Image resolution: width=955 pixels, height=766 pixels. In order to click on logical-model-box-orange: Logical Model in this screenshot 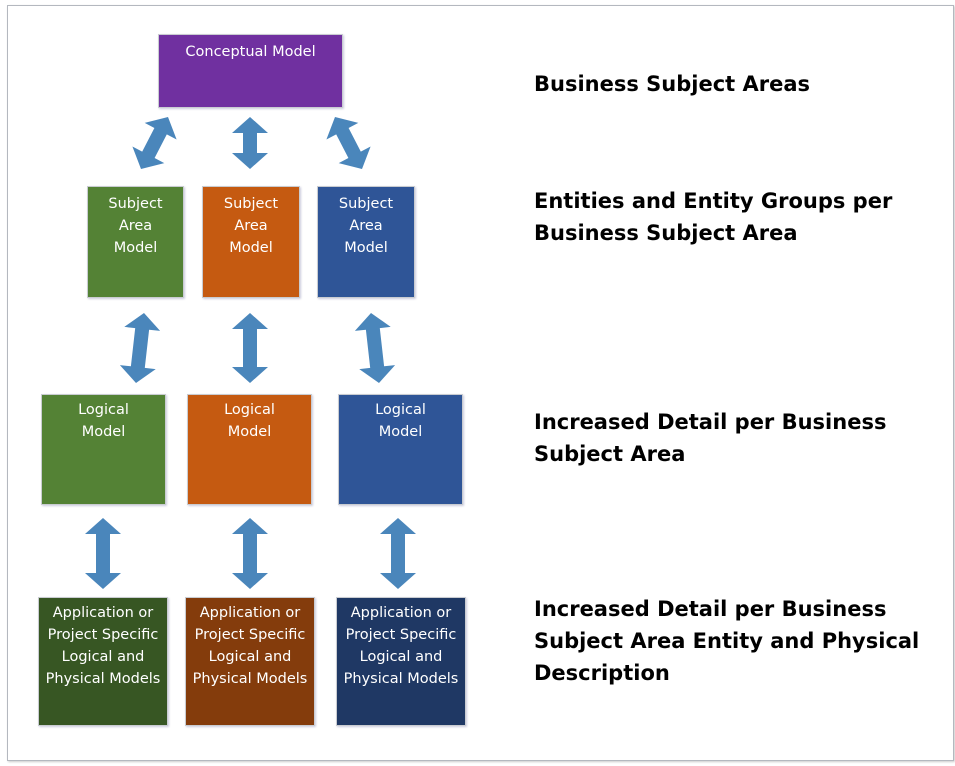, I will do `click(249, 449)`.